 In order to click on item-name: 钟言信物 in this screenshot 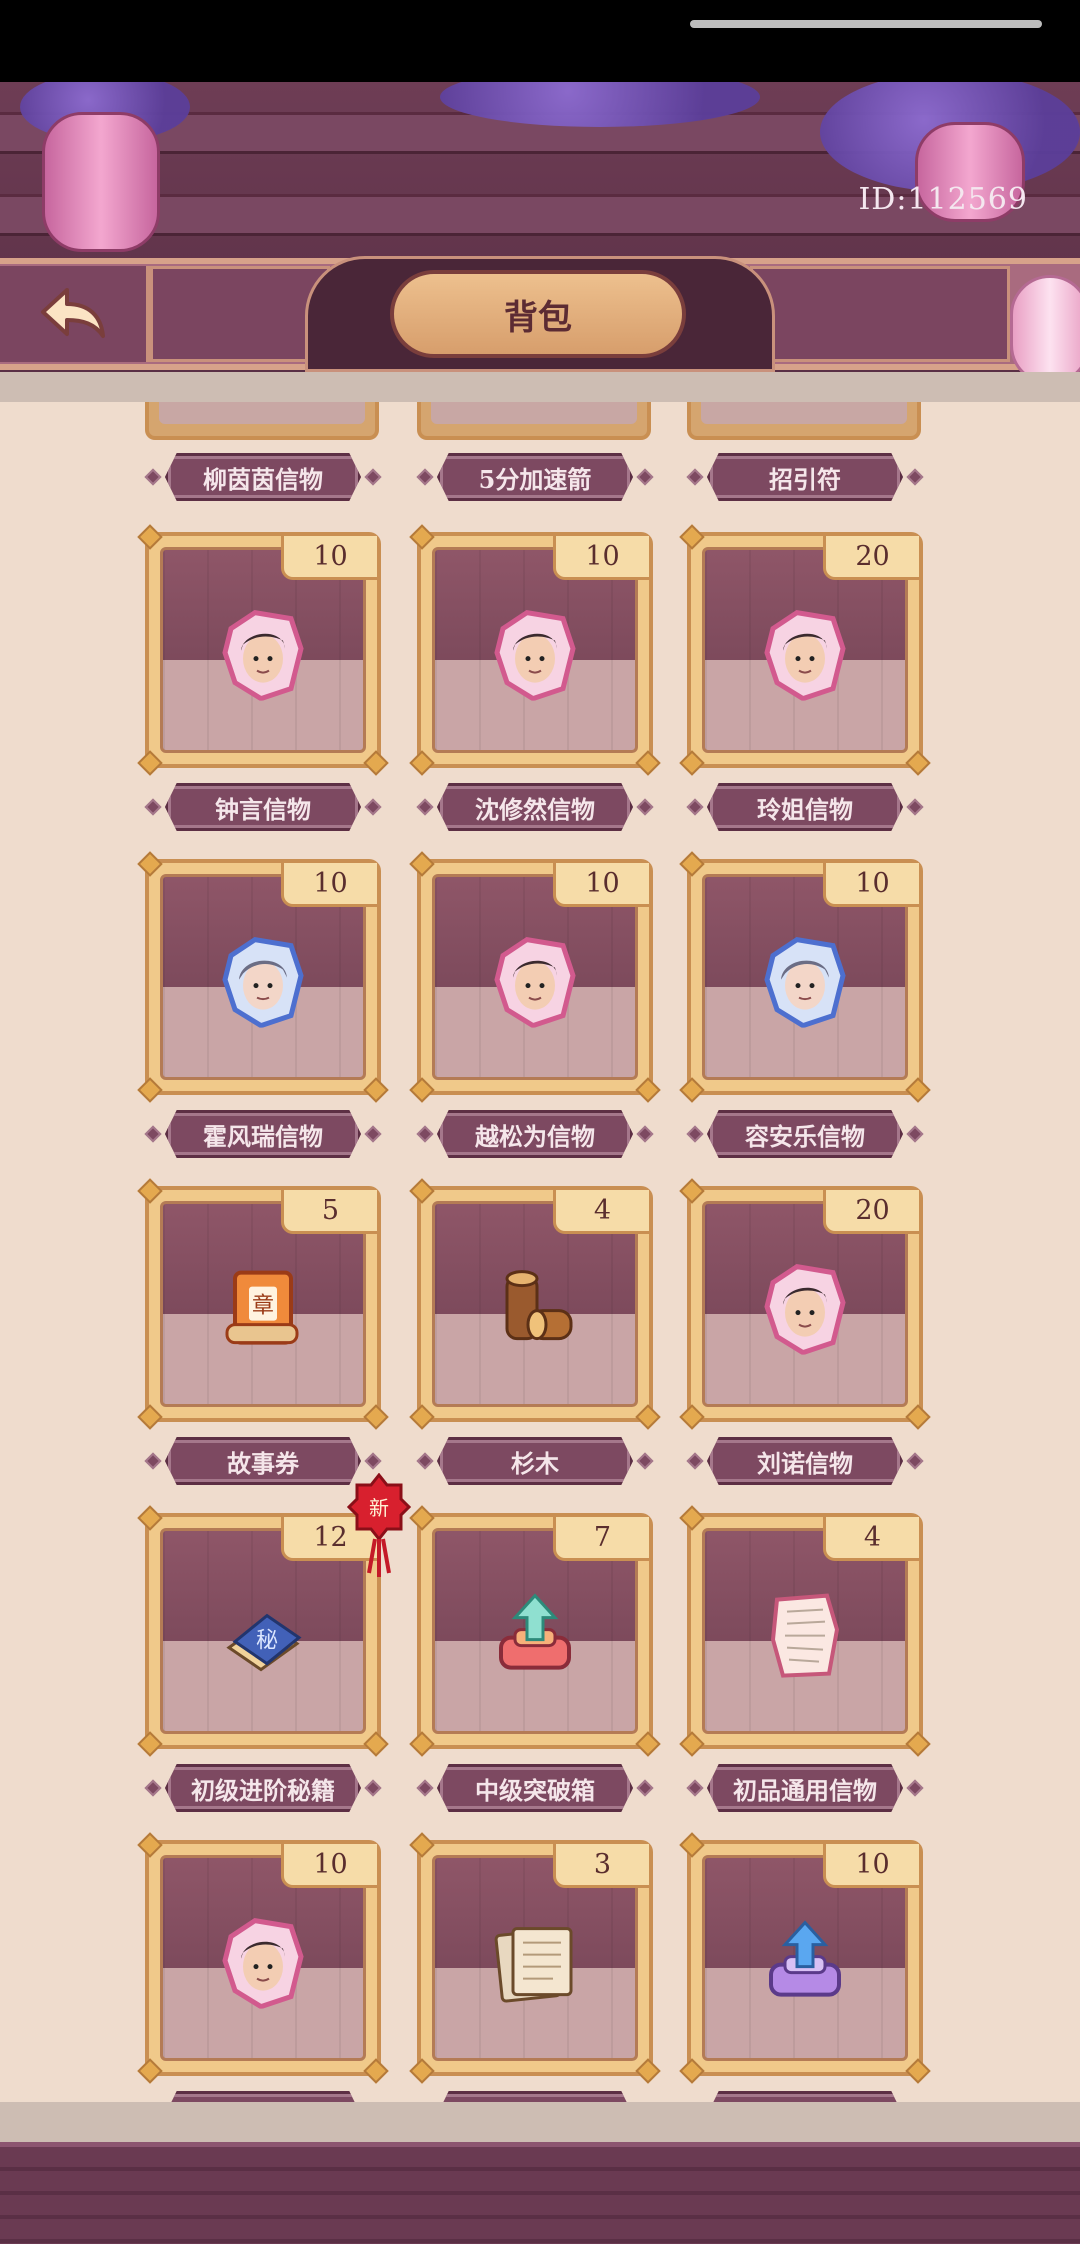, I will do `click(263, 807)`.